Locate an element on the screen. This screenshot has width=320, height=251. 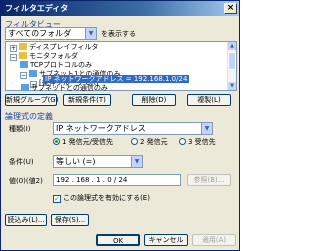
filter-view-select: すべてのフォルダ ▼ is located at coordinates (51, 33).